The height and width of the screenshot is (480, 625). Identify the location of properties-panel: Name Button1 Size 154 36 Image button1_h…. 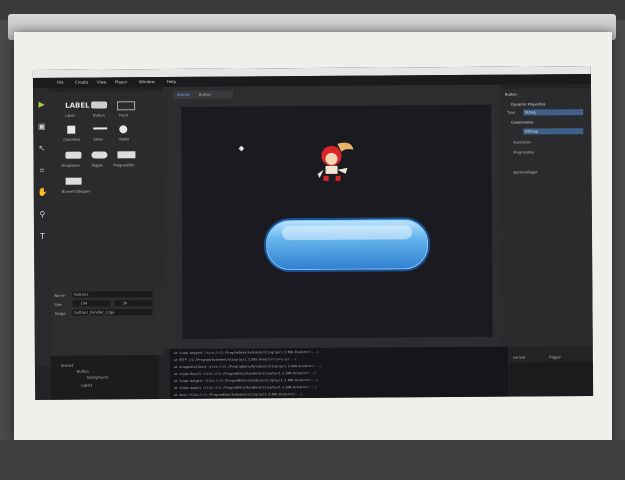
(107, 320).